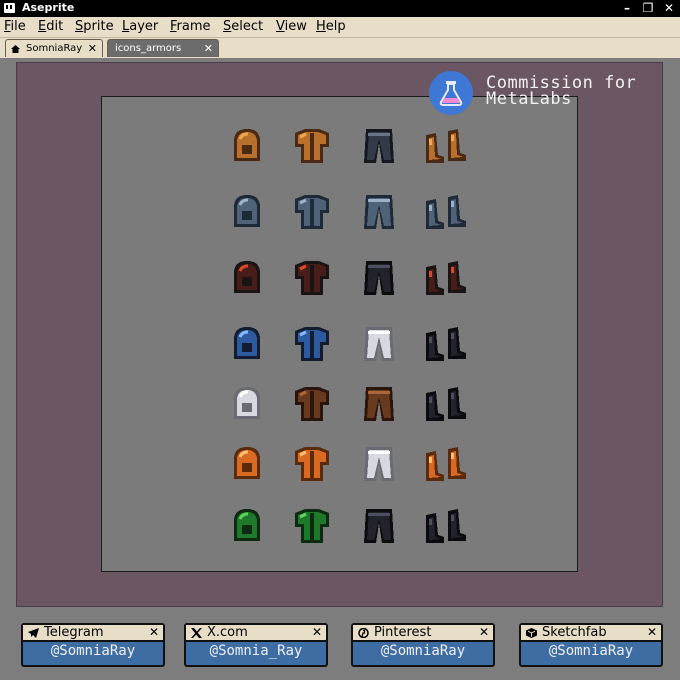 The height and width of the screenshot is (680, 680). I want to click on social-pinterest: Pinterest ✕ @SomniaRay, so click(423, 645).